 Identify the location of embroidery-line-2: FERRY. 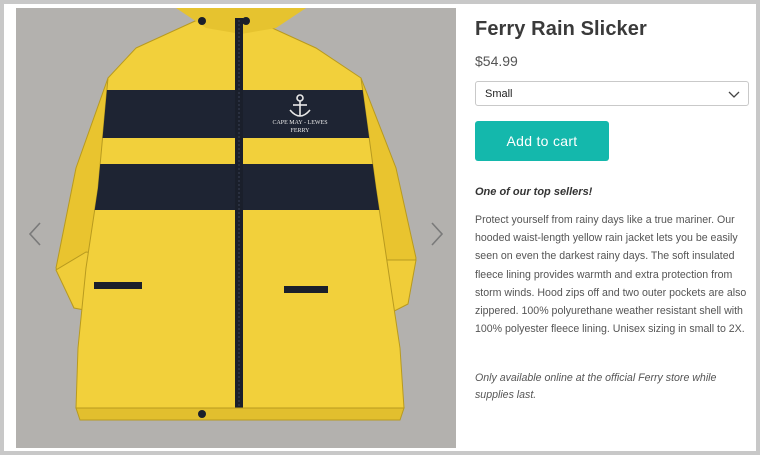
(300, 131).